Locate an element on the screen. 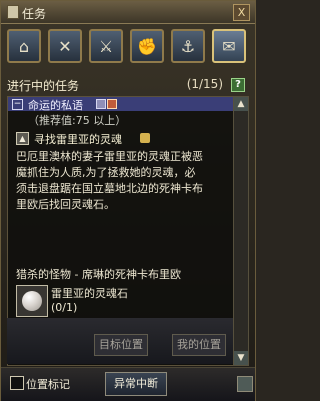 The height and width of the screenshot is (401, 320). crossed-swords-icon: ✕ is located at coordinates (65, 46).